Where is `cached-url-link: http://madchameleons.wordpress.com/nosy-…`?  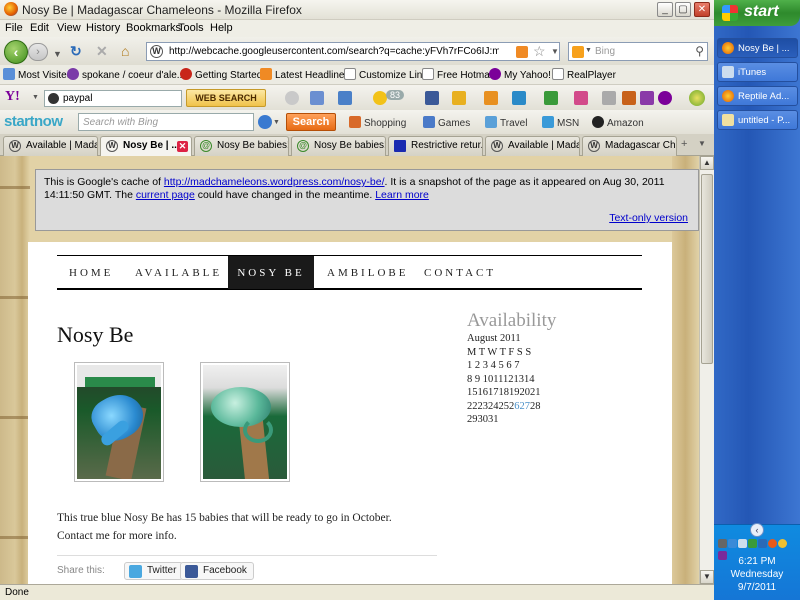
cached-url-link: http://madchameleons.wordpress.com/nosy-… is located at coordinates (274, 182).